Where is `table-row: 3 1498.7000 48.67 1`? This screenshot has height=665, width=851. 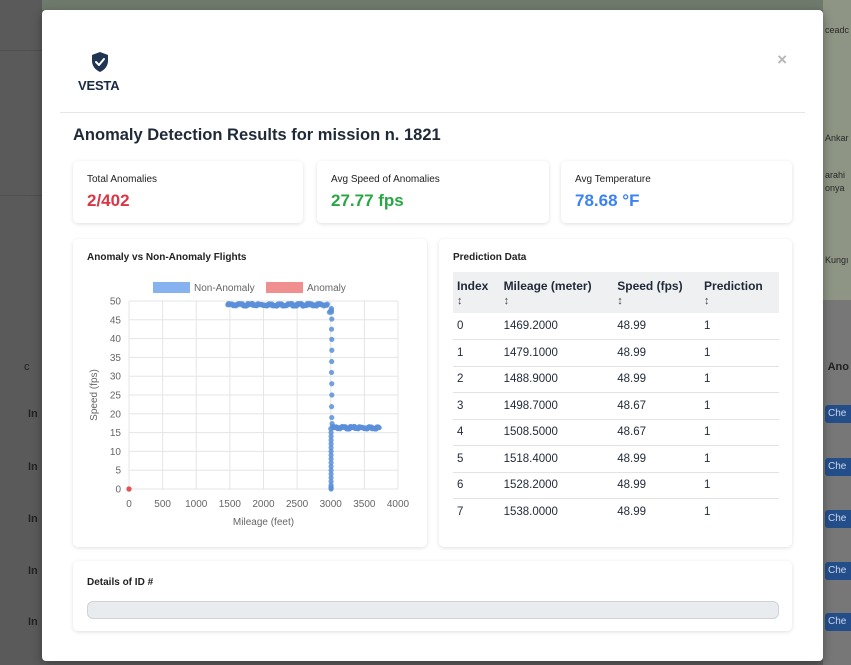 table-row: 3 1498.7000 48.67 1 is located at coordinates (616, 406).